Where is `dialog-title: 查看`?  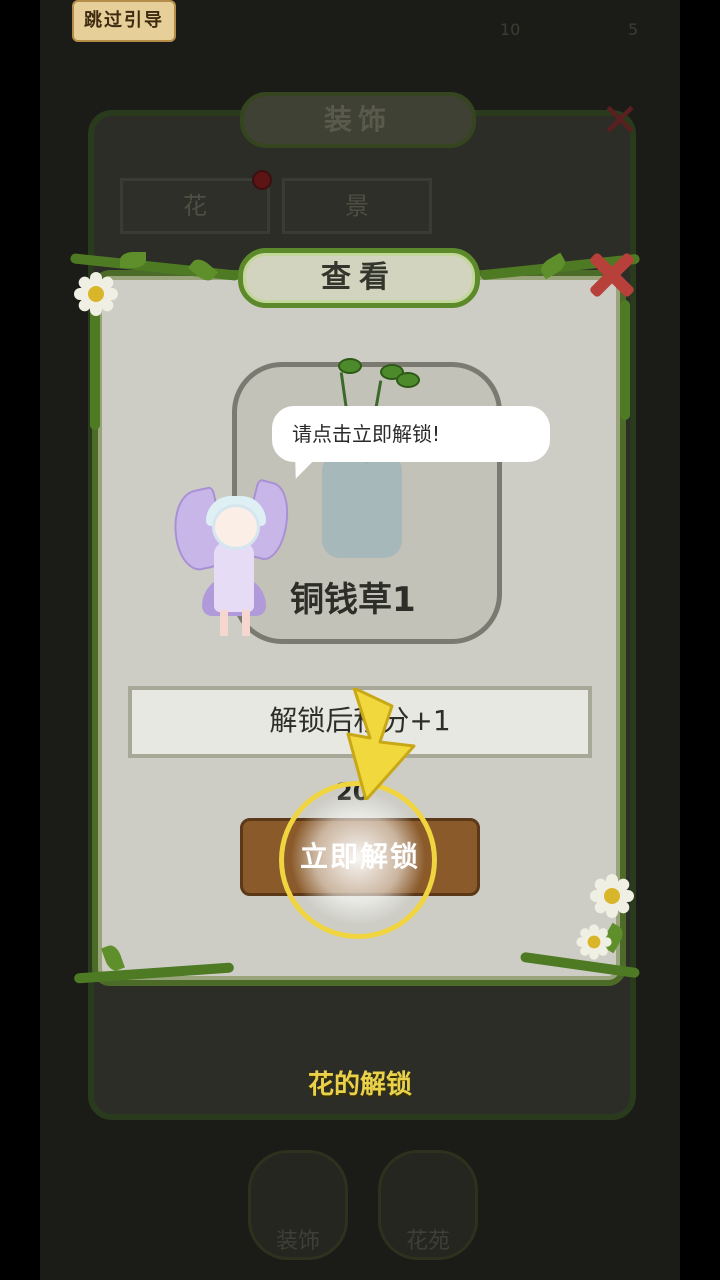 dialog-title: 查看 is located at coordinates (359, 278).